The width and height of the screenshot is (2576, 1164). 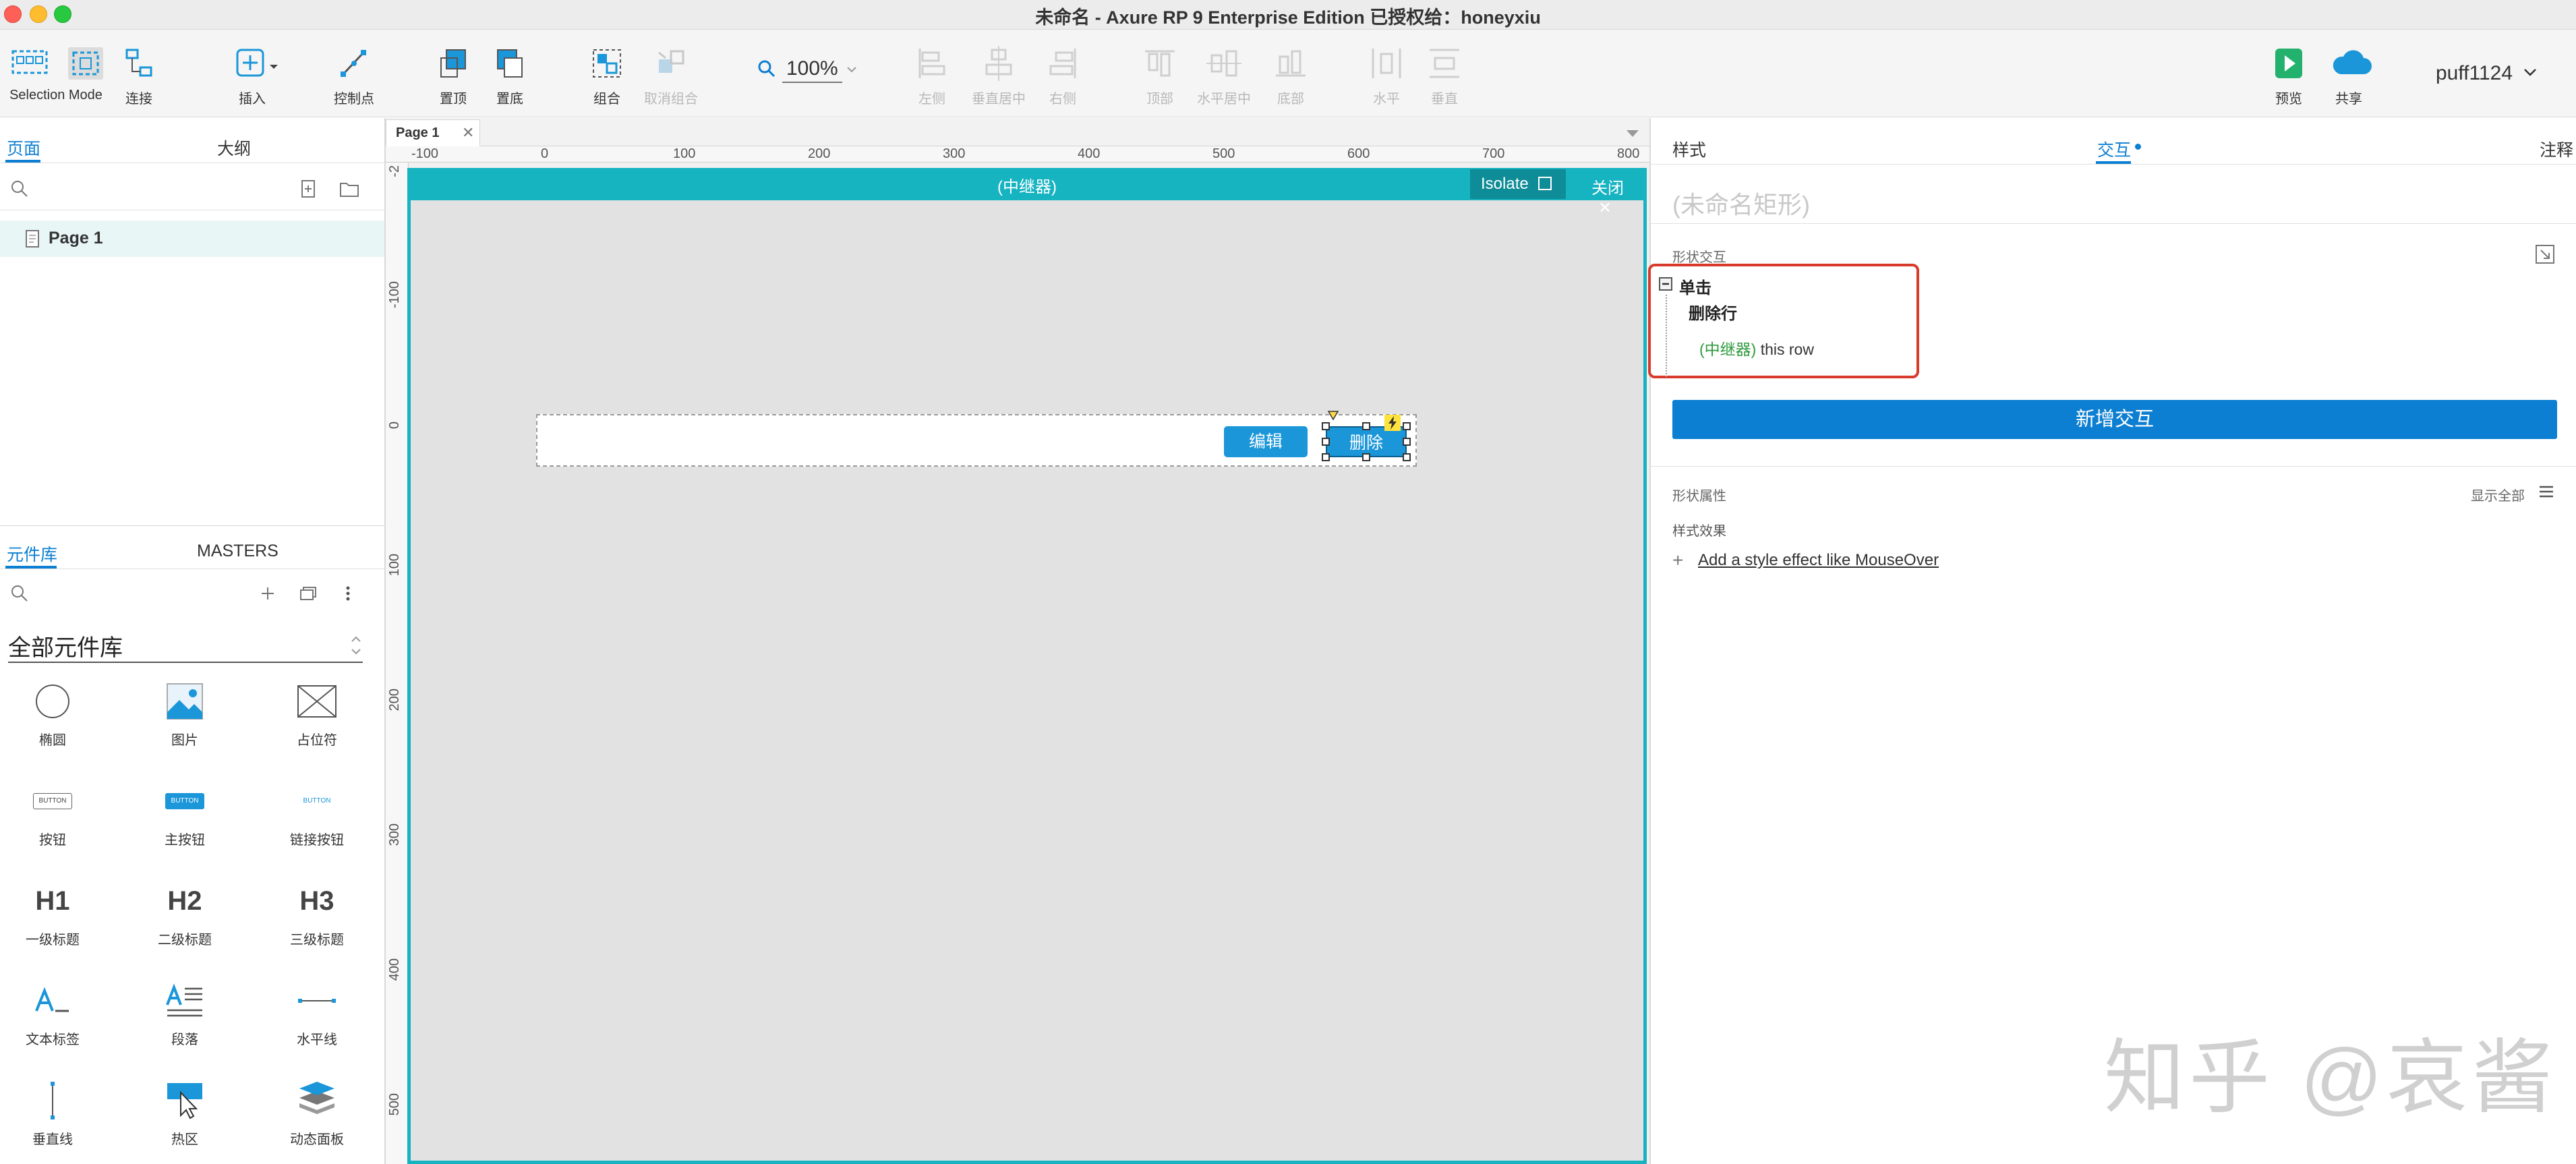 I want to click on library-item-image: 图片, so click(x=185, y=713).